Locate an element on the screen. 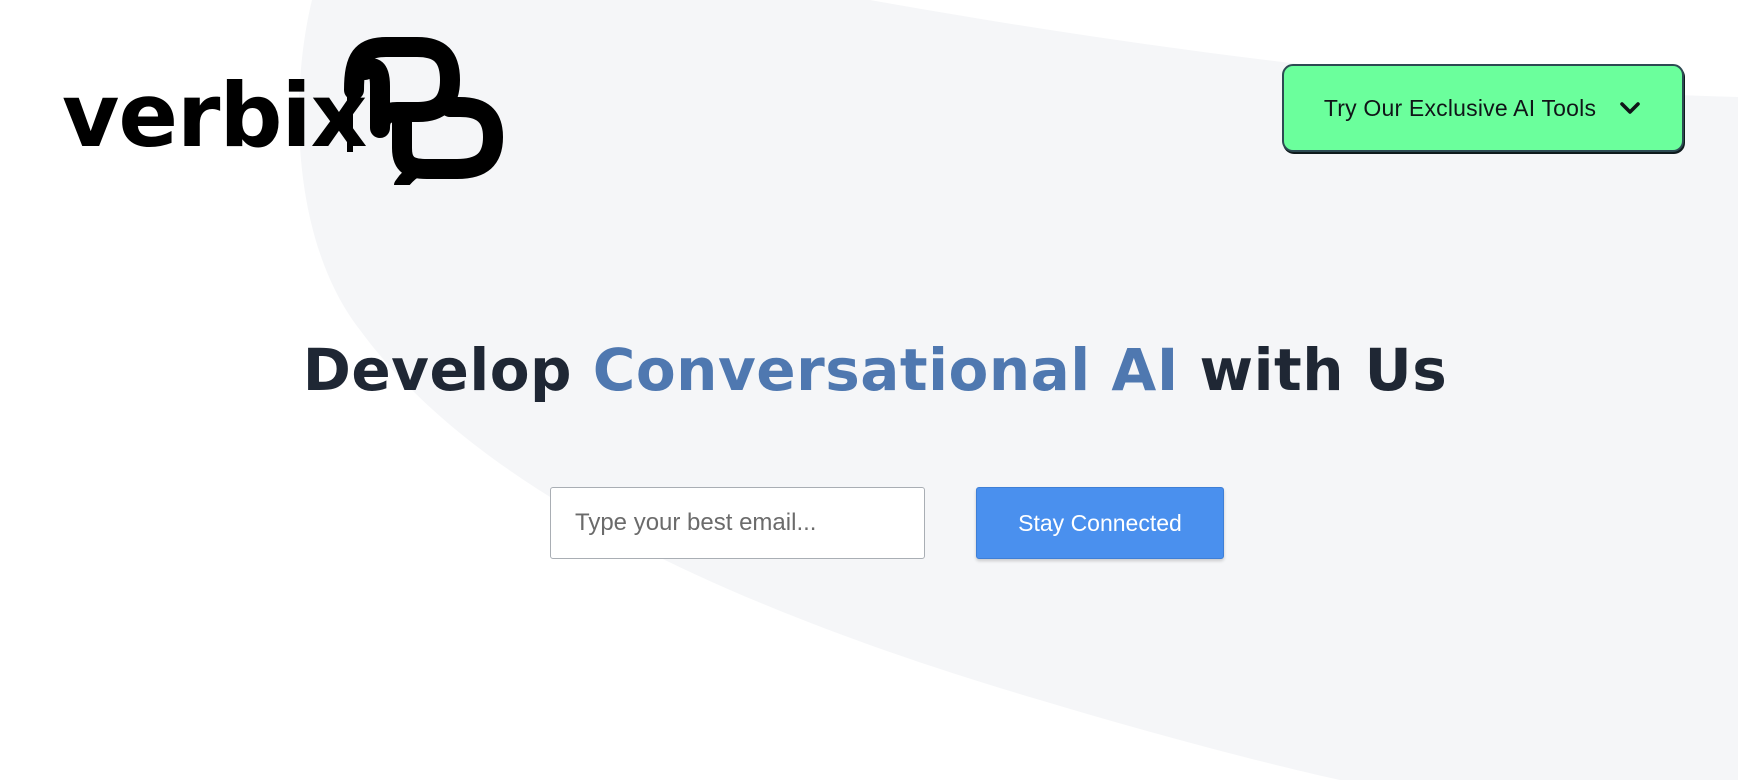 Image resolution: width=1738 pixels, height=780 pixels. stay-connected-button: Stay Connected is located at coordinates (1100, 523).